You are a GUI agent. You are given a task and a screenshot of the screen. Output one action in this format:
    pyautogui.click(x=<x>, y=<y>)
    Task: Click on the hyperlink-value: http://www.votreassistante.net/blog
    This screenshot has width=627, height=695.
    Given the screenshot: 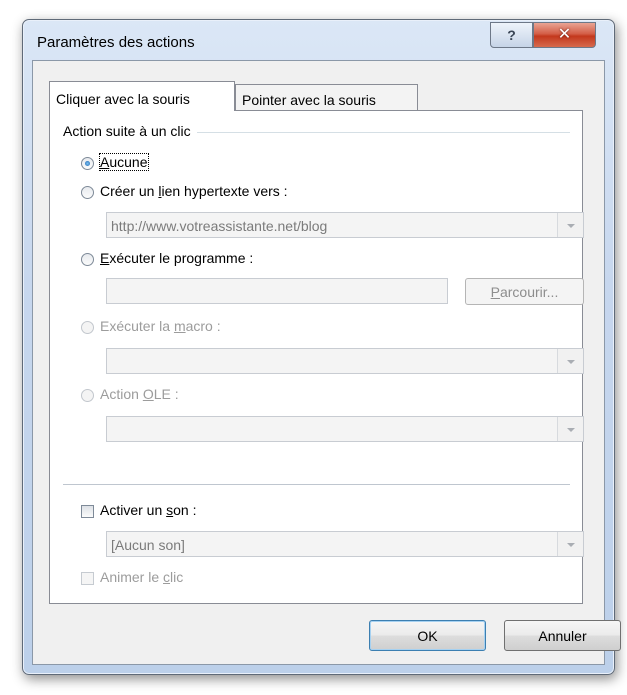 What is the action you would take?
    pyautogui.click(x=219, y=226)
    